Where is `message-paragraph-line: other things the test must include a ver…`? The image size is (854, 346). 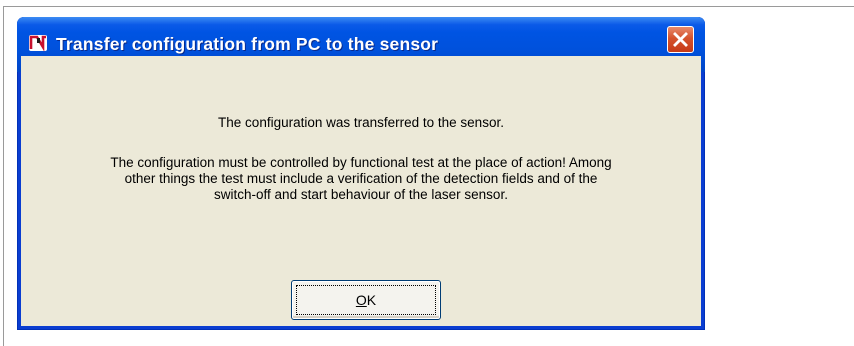
message-paragraph-line: other things the test must include a ver… is located at coordinates (361, 178).